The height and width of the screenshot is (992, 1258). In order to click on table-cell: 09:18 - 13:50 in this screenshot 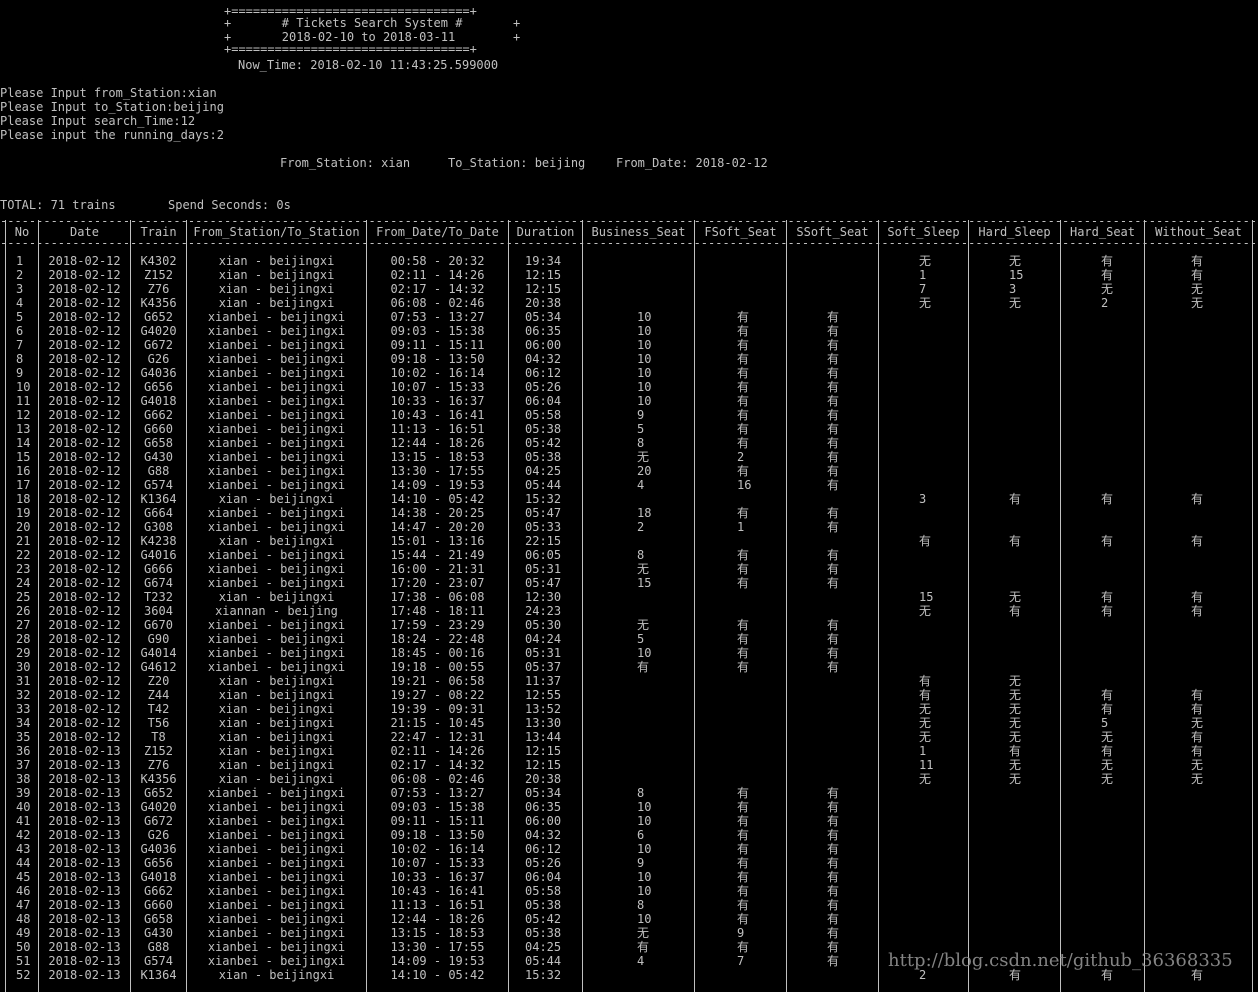, I will do `click(437, 835)`.